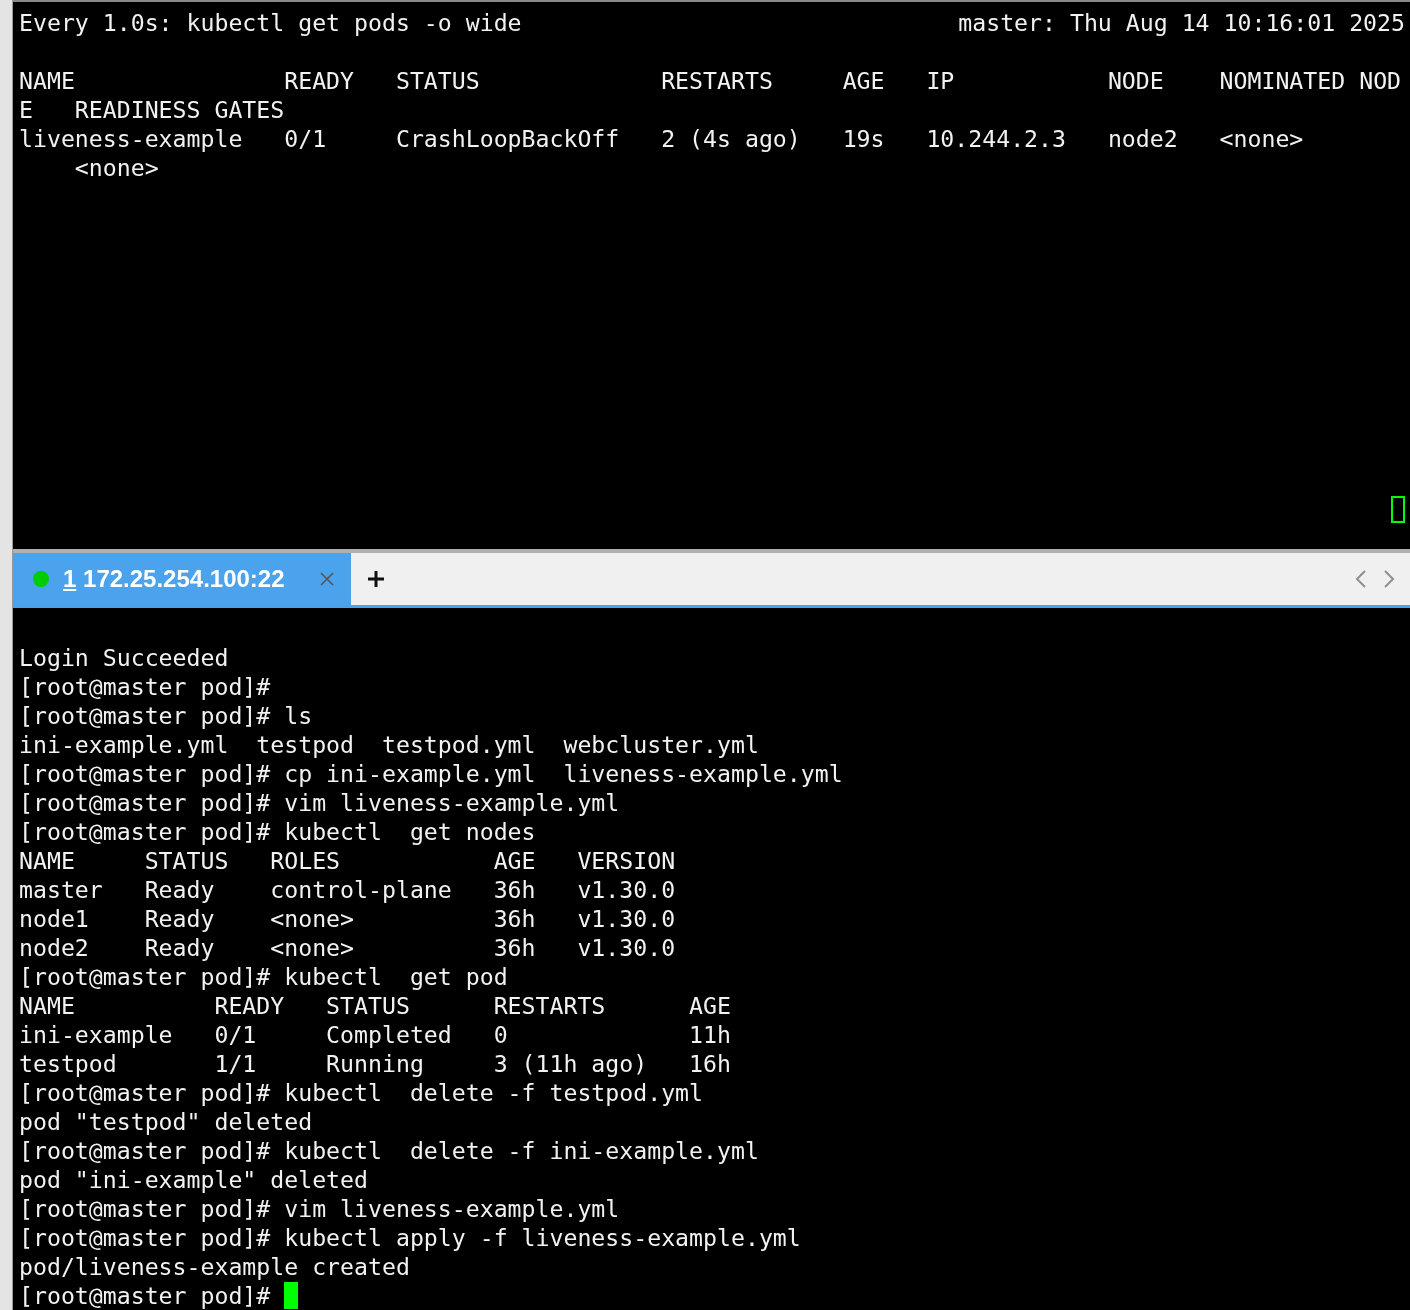 The width and height of the screenshot is (1410, 1310). I want to click on terminal-line: [root@master pod]# ls, so click(166, 715).